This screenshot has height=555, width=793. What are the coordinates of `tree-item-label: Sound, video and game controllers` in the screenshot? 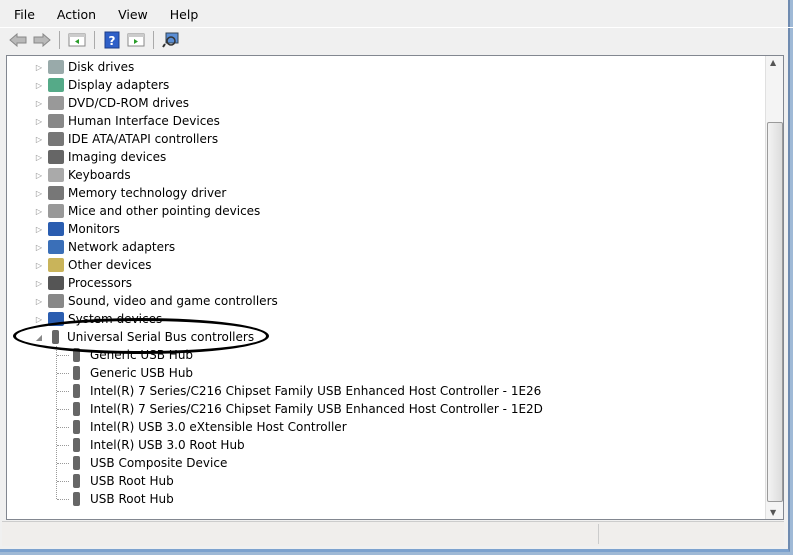 It's located at (173, 301).